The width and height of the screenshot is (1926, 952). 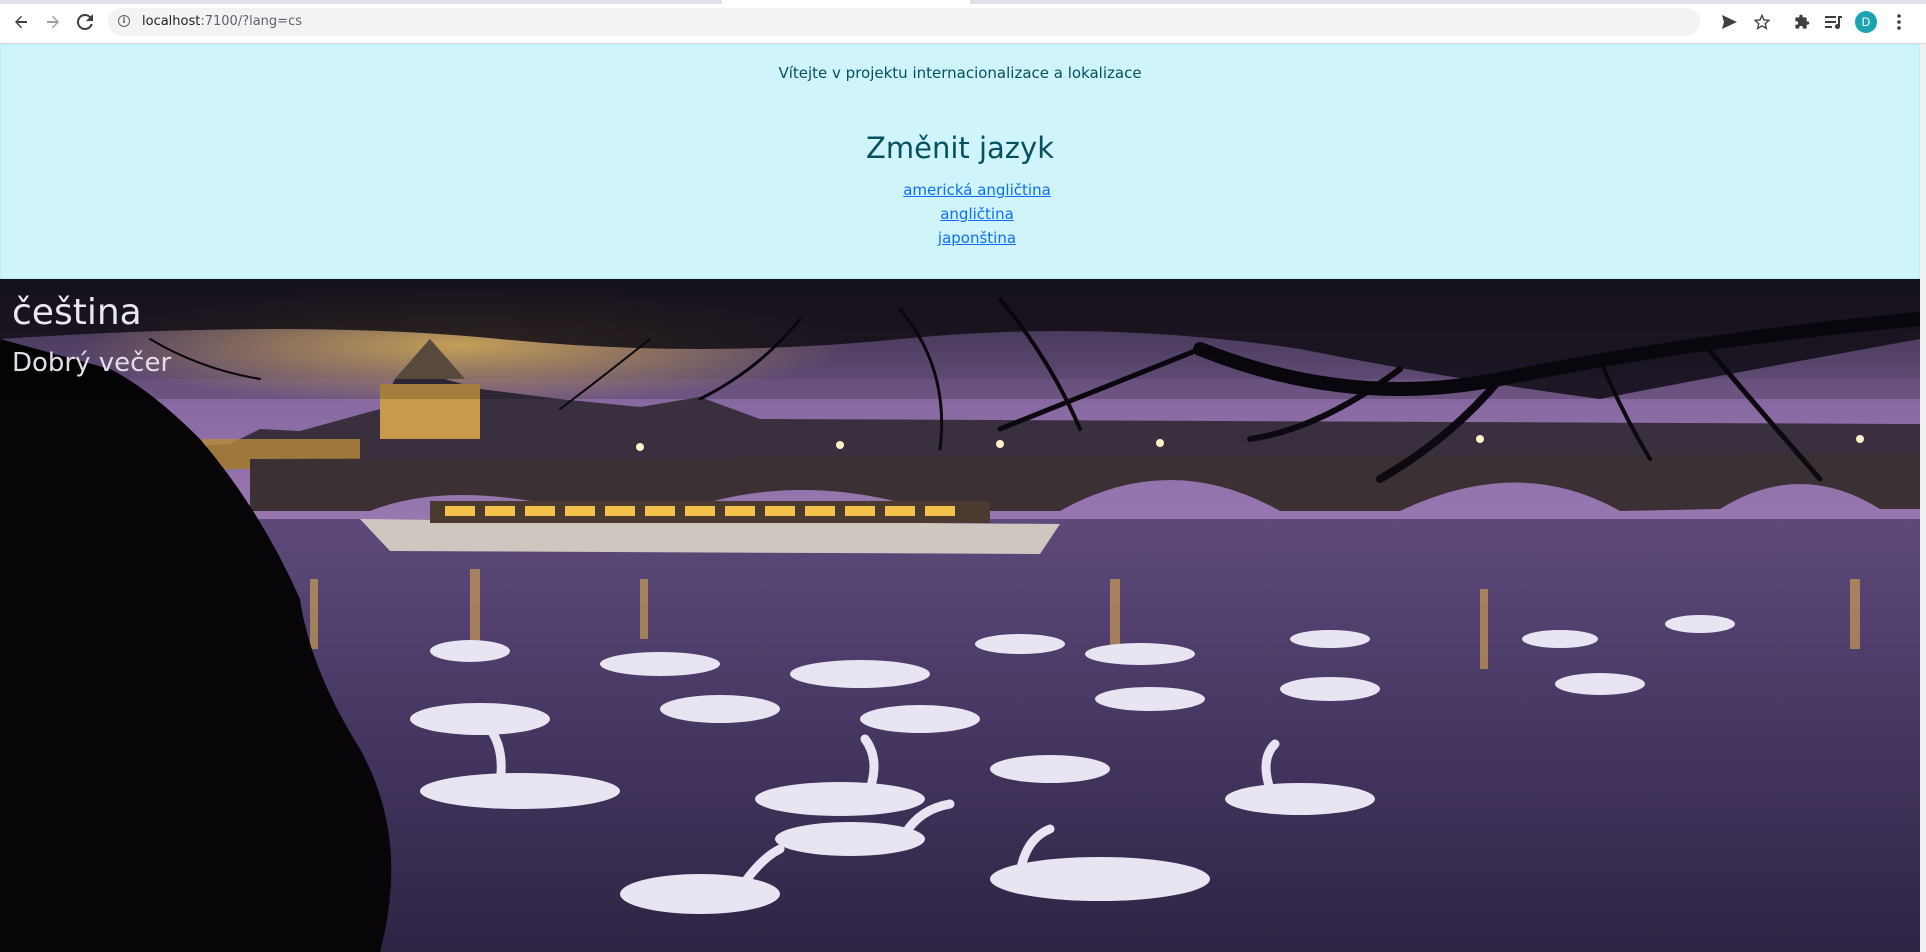 I want to click on forward-button, so click(x=53, y=22).